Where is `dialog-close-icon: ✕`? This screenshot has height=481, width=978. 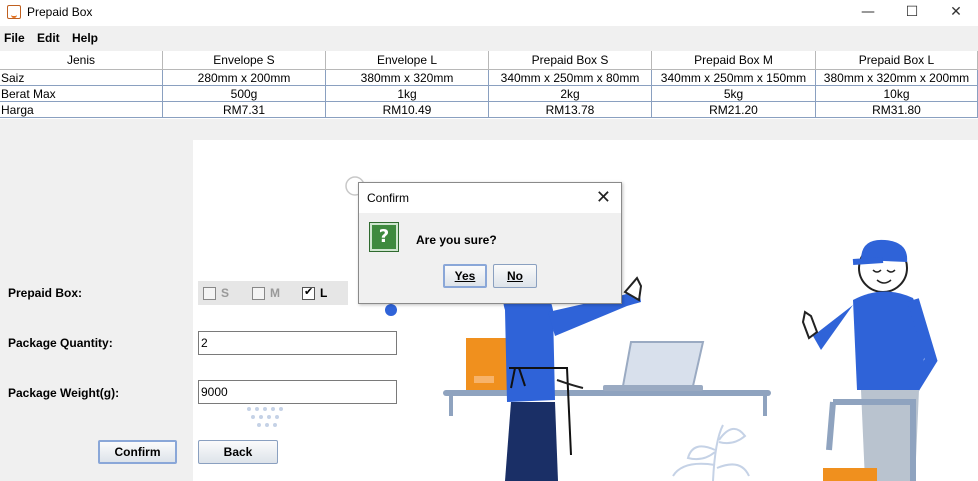 dialog-close-icon: ✕ is located at coordinates (603, 197).